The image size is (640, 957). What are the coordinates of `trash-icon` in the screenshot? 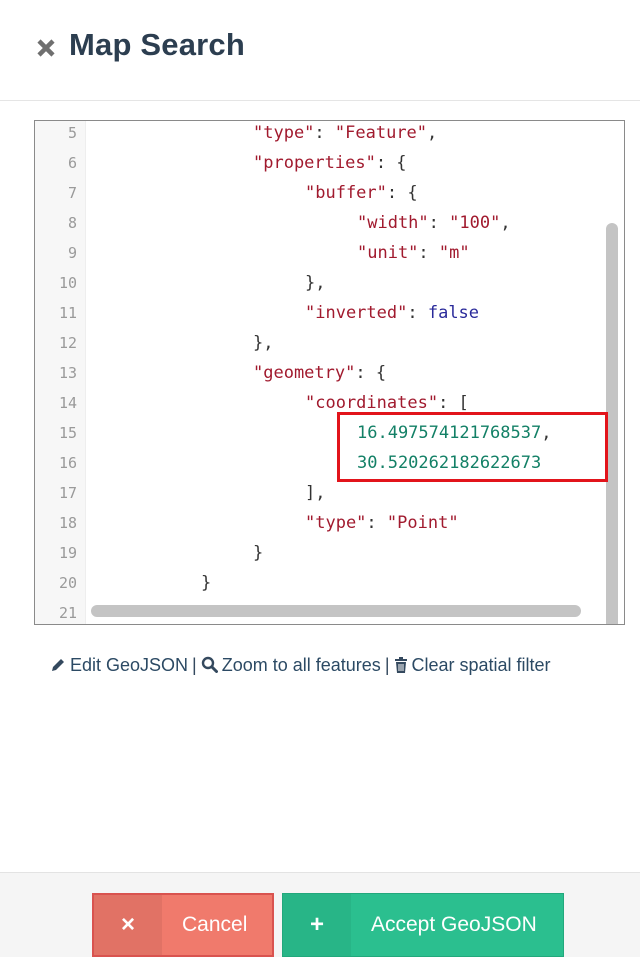 It's located at (400, 665).